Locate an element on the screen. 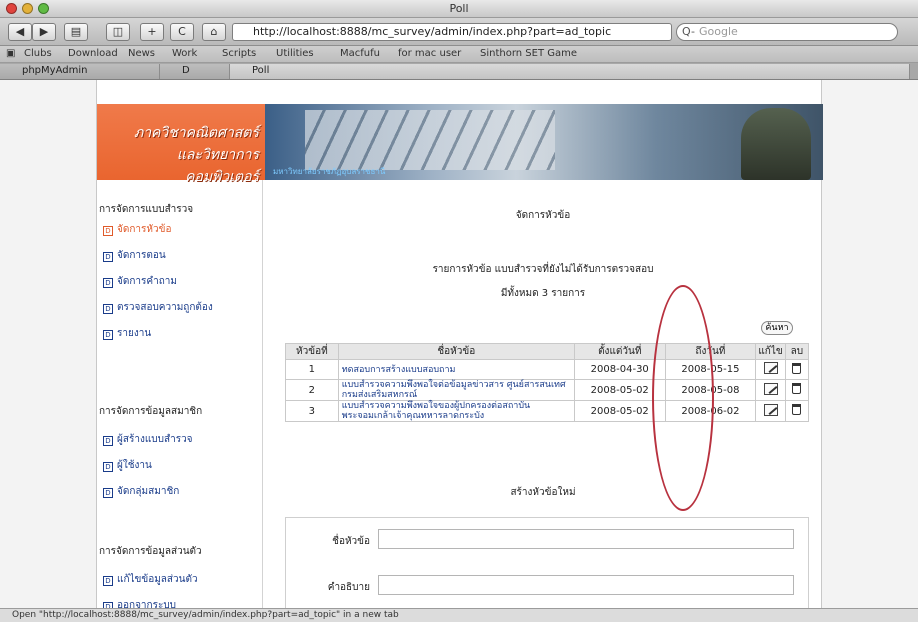 Image resolution: width=918 pixels, height=622 pixels. tab-bar: phpMyAdmin D Poll is located at coordinates (459, 71).